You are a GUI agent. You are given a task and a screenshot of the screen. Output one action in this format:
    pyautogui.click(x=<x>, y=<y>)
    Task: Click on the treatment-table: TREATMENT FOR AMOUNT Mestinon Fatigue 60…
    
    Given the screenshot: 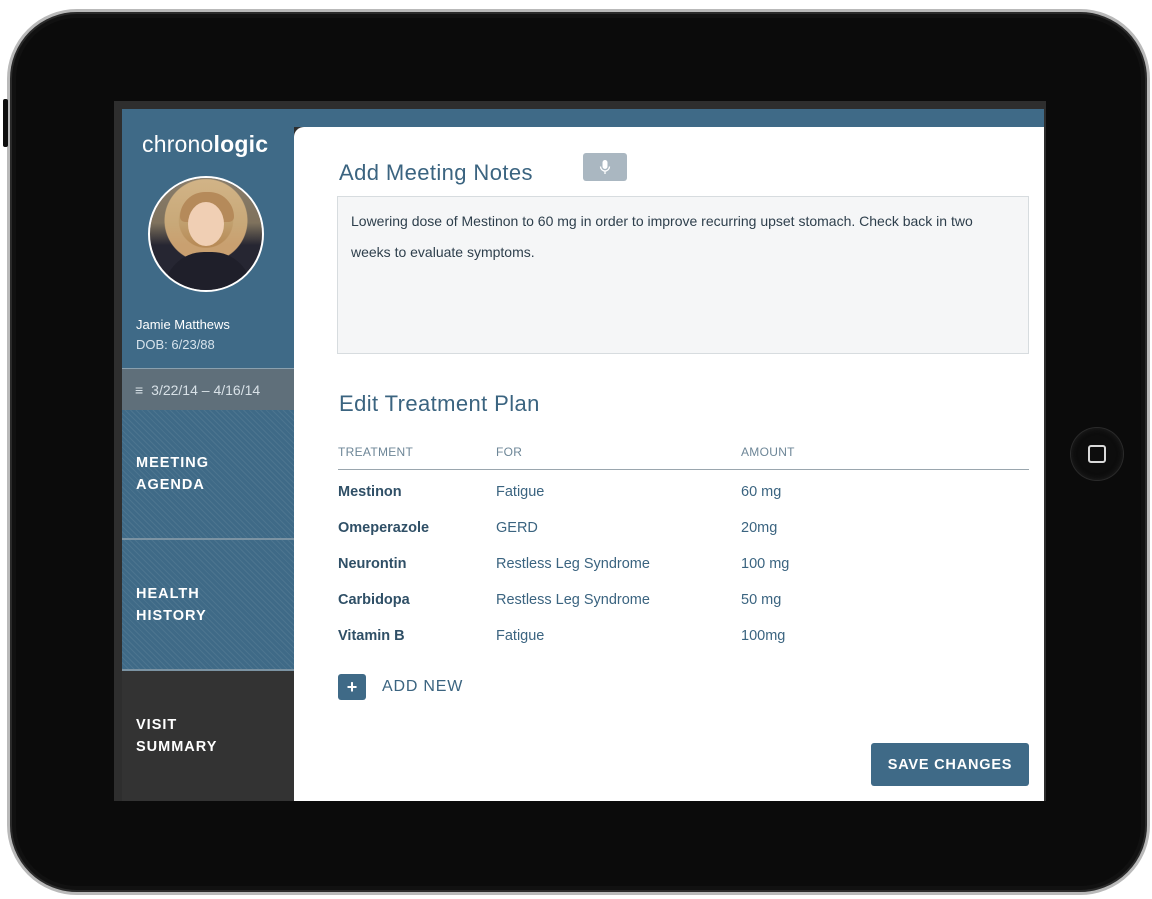 What is the action you would take?
    pyautogui.click(x=683, y=546)
    